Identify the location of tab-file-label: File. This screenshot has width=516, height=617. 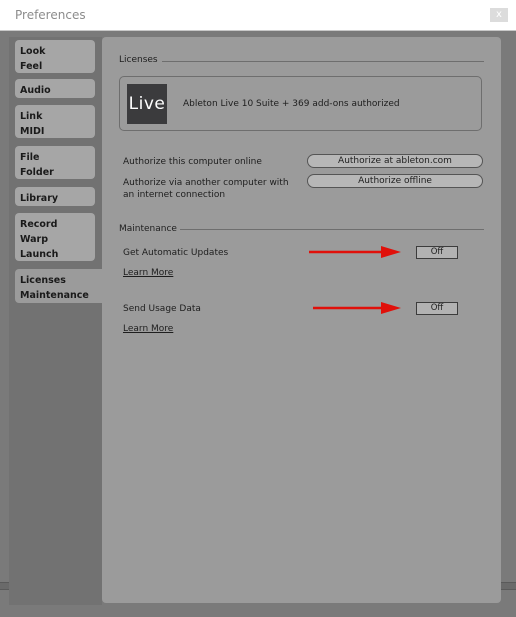
(30, 157).